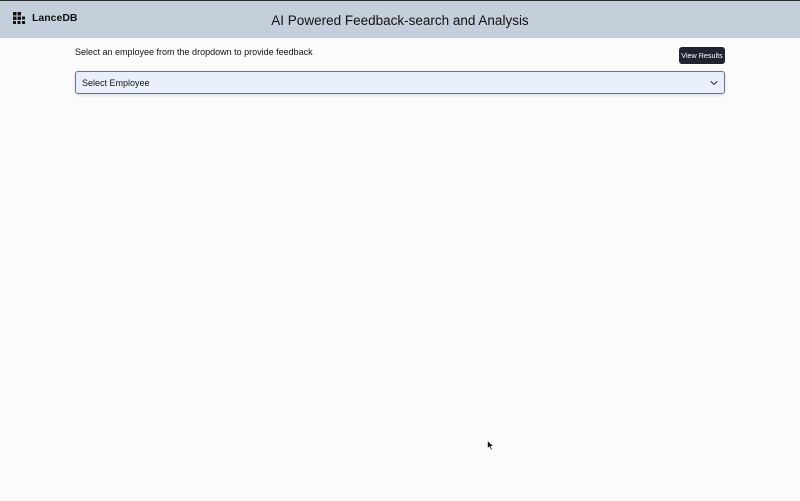 Image resolution: width=800 pixels, height=501 pixels. I want to click on mouse-cursor-icon, so click(491, 445).